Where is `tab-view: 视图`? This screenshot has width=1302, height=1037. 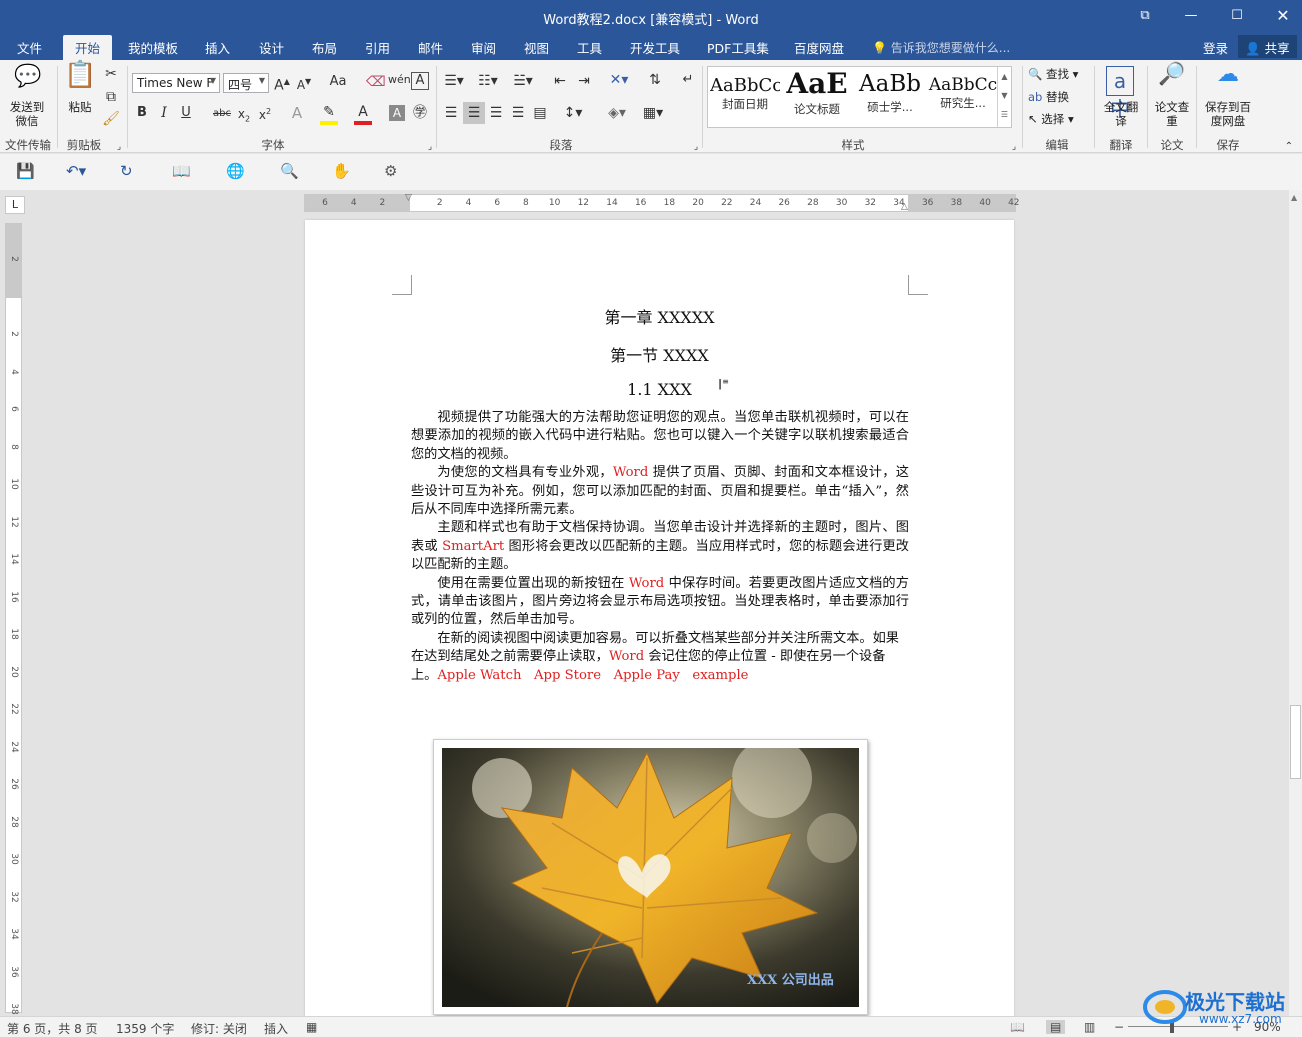
tab-view: 视图 is located at coordinates (536, 47).